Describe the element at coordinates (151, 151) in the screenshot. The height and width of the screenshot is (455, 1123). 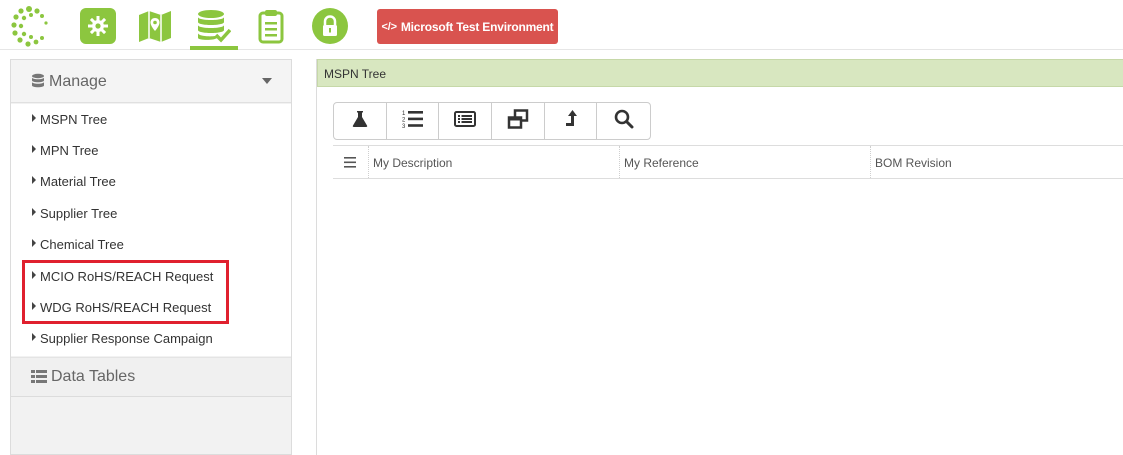
I see `sidebar-item-mpn-tree: MPN Tree` at that location.